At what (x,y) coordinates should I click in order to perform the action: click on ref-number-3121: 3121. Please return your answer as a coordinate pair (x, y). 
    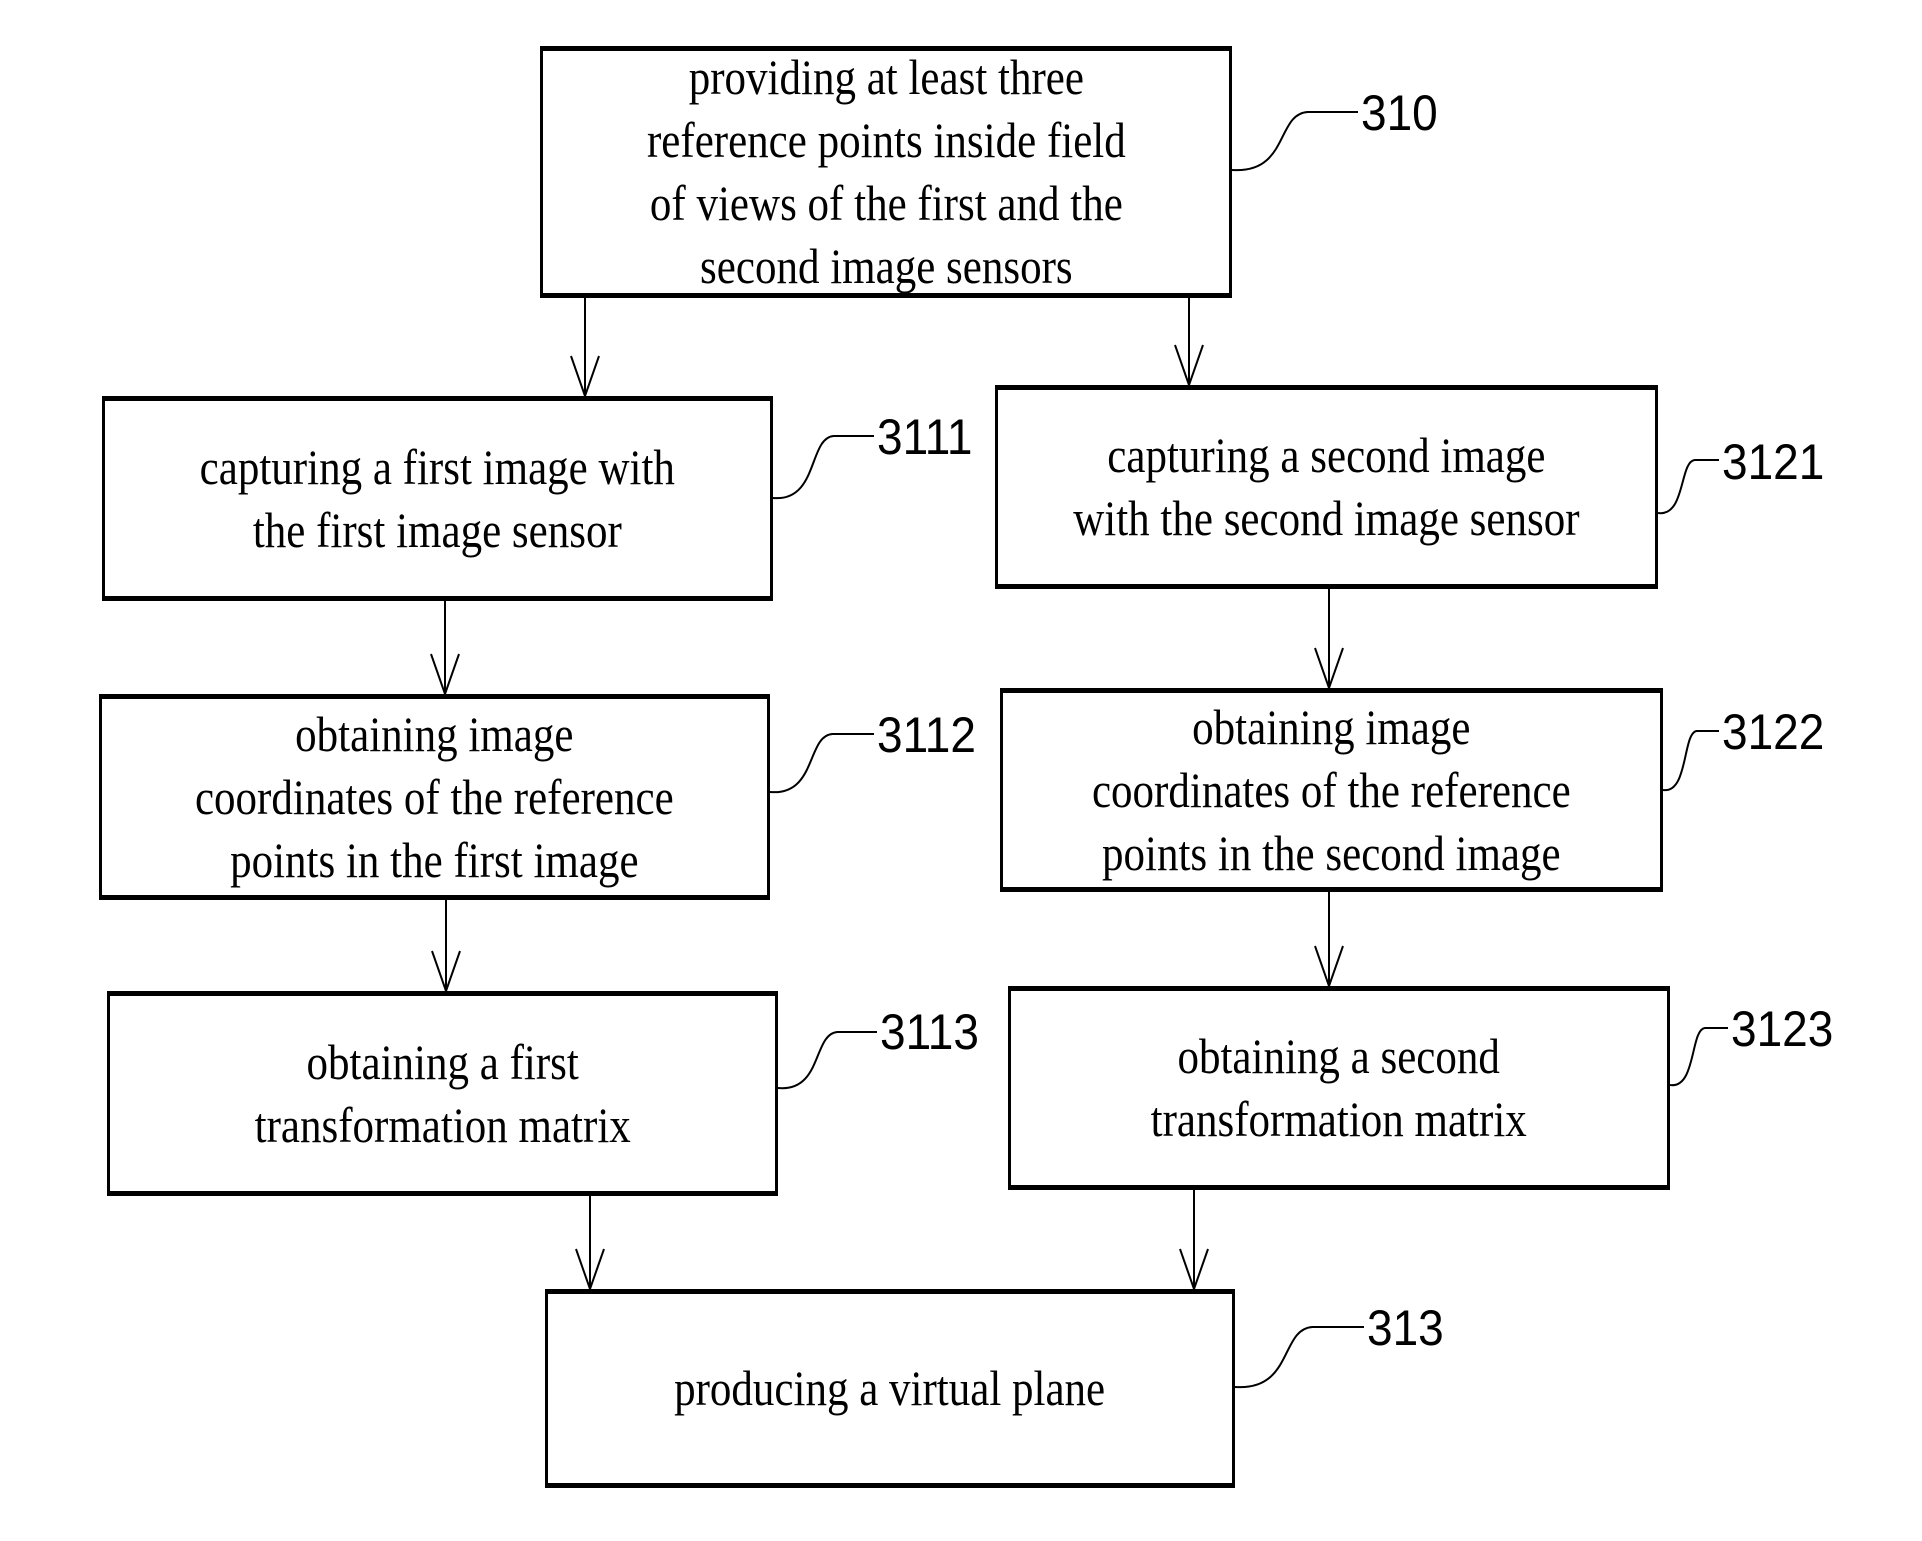
    Looking at the image, I should click on (1773, 462).